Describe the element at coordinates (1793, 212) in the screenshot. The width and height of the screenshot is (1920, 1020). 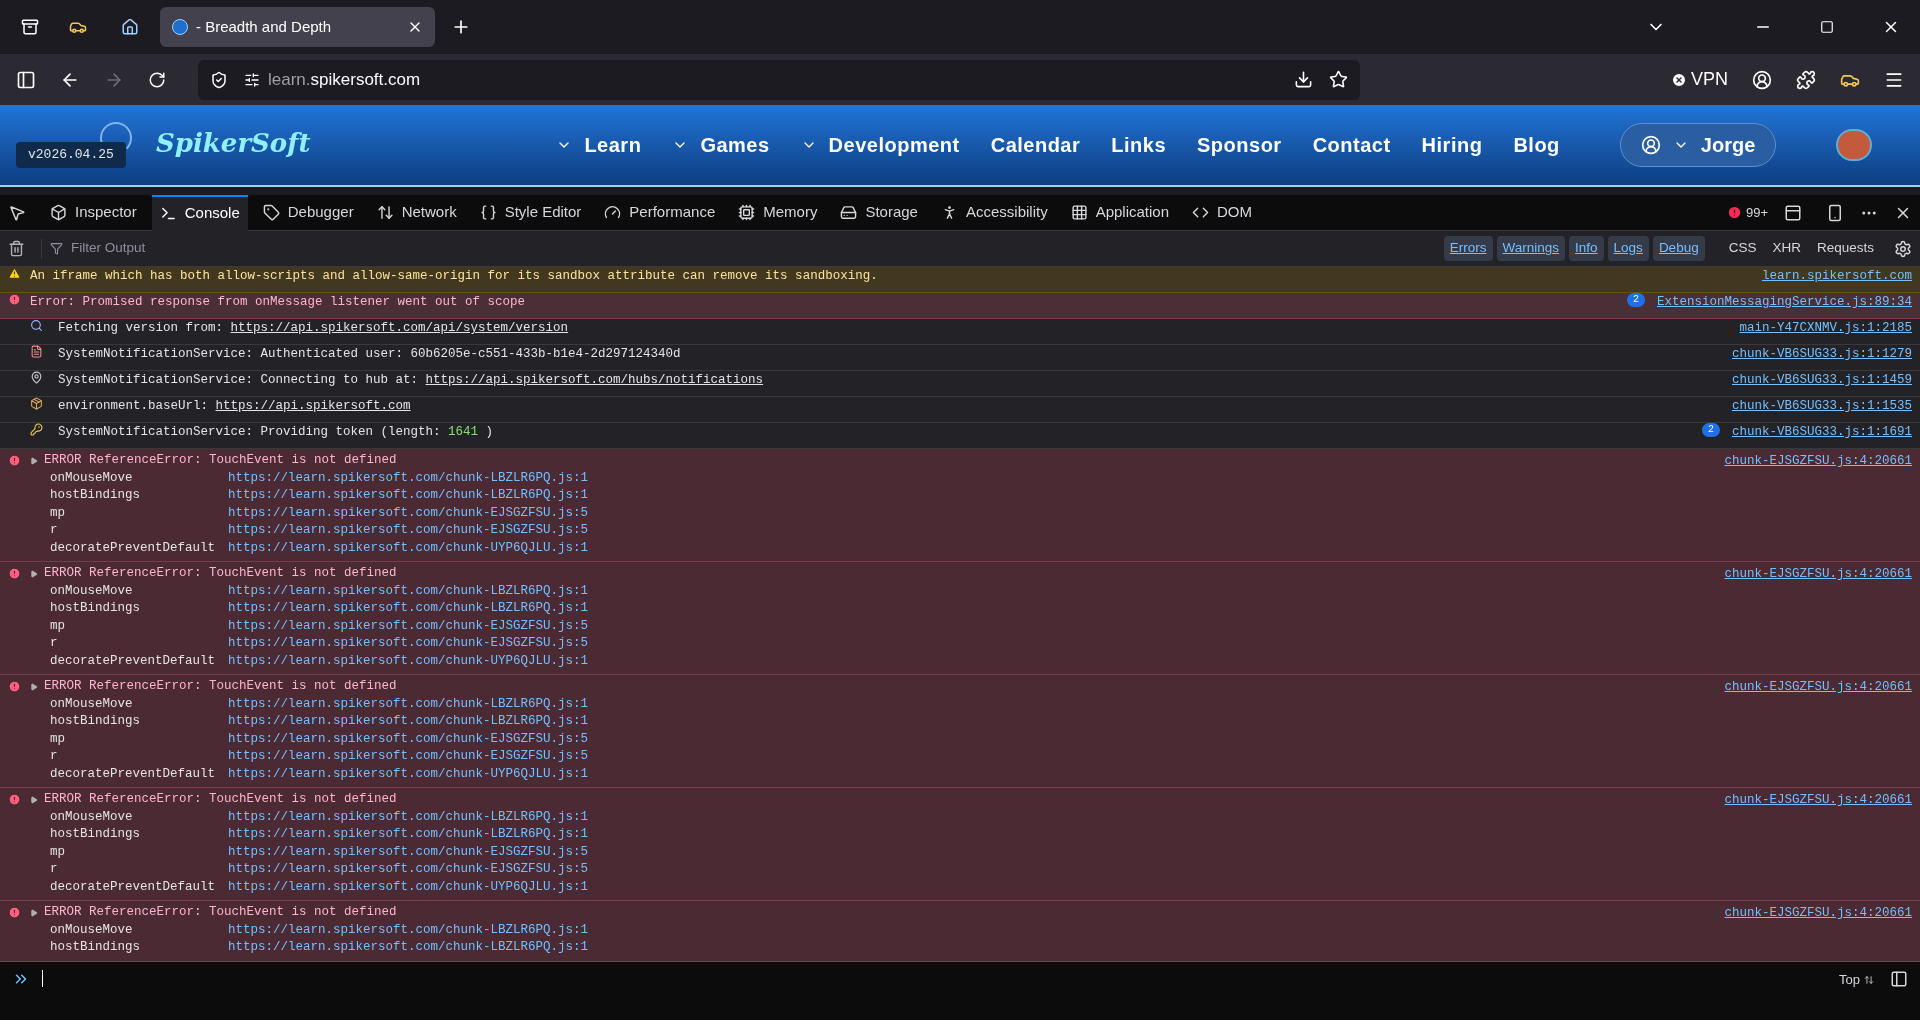
I see `split-console-icon` at that location.